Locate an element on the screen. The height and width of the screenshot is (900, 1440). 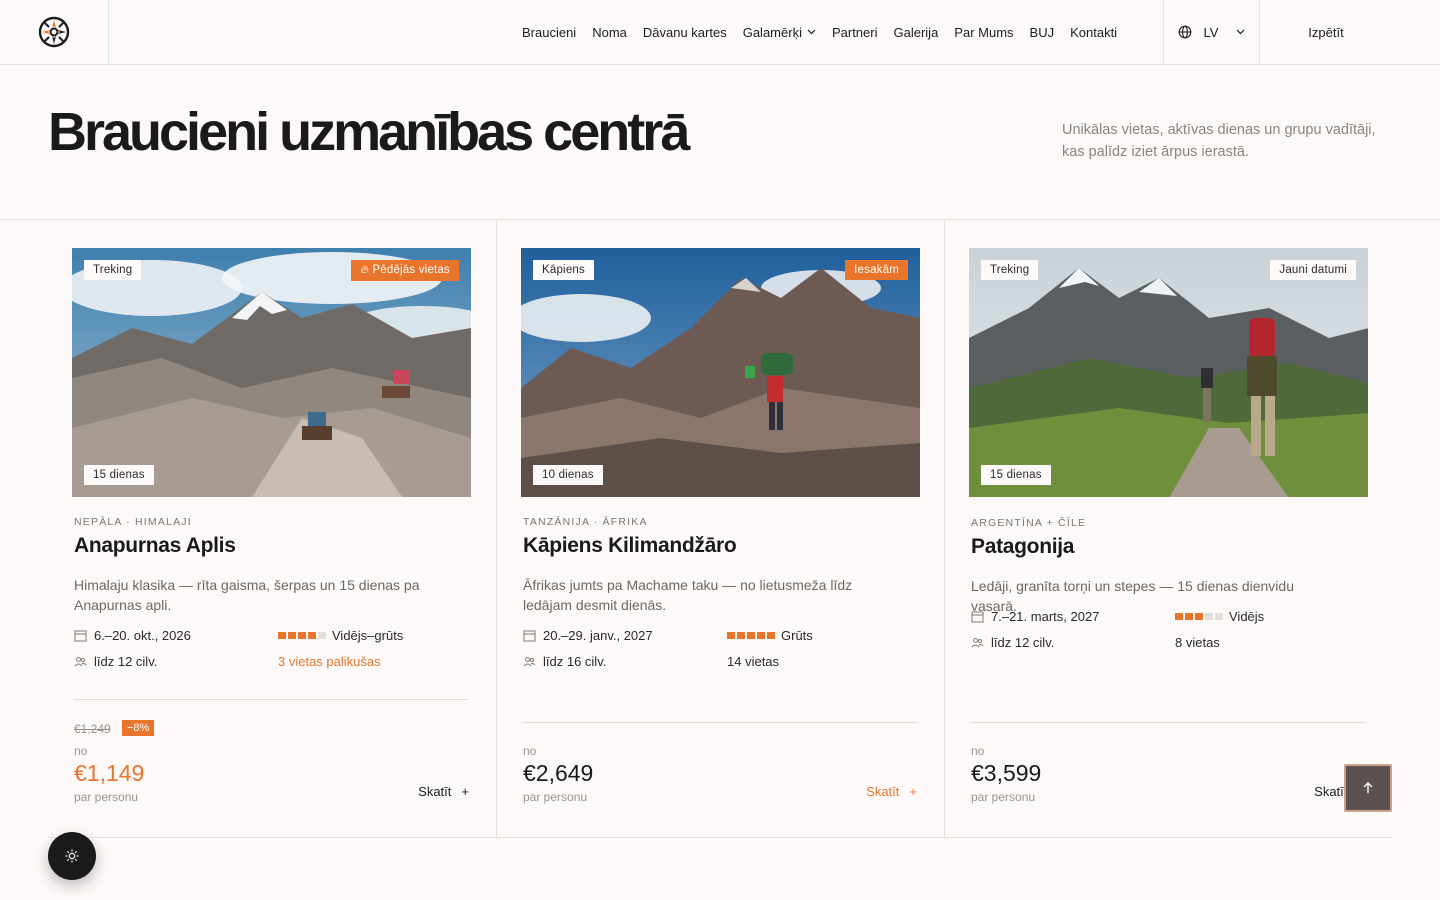
page-title: Braucieni uzmanības centrā is located at coordinates (369, 132).